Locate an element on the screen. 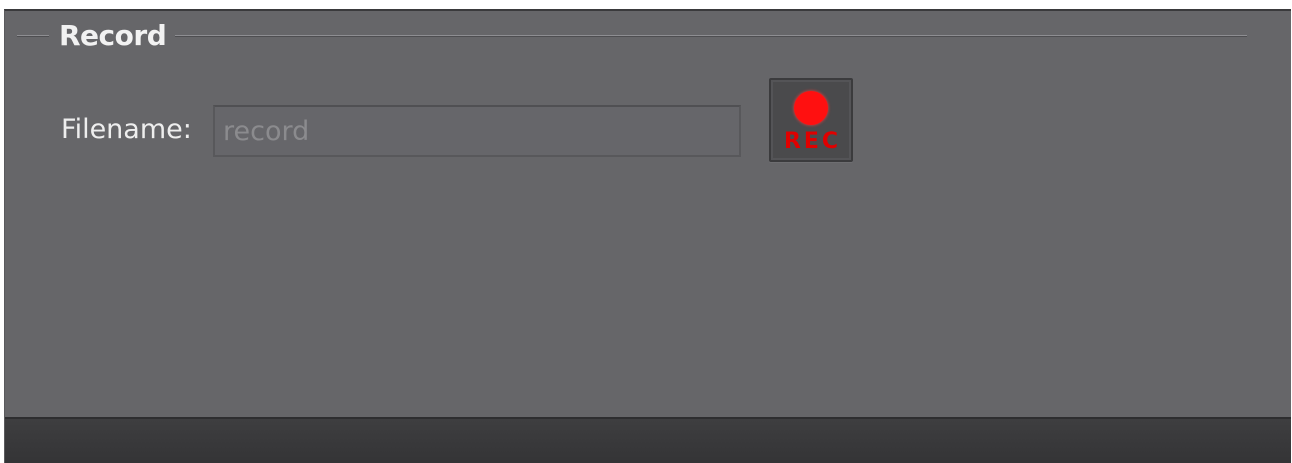 The image size is (1292, 463). groupbox-title: Record is located at coordinates (113, 35).